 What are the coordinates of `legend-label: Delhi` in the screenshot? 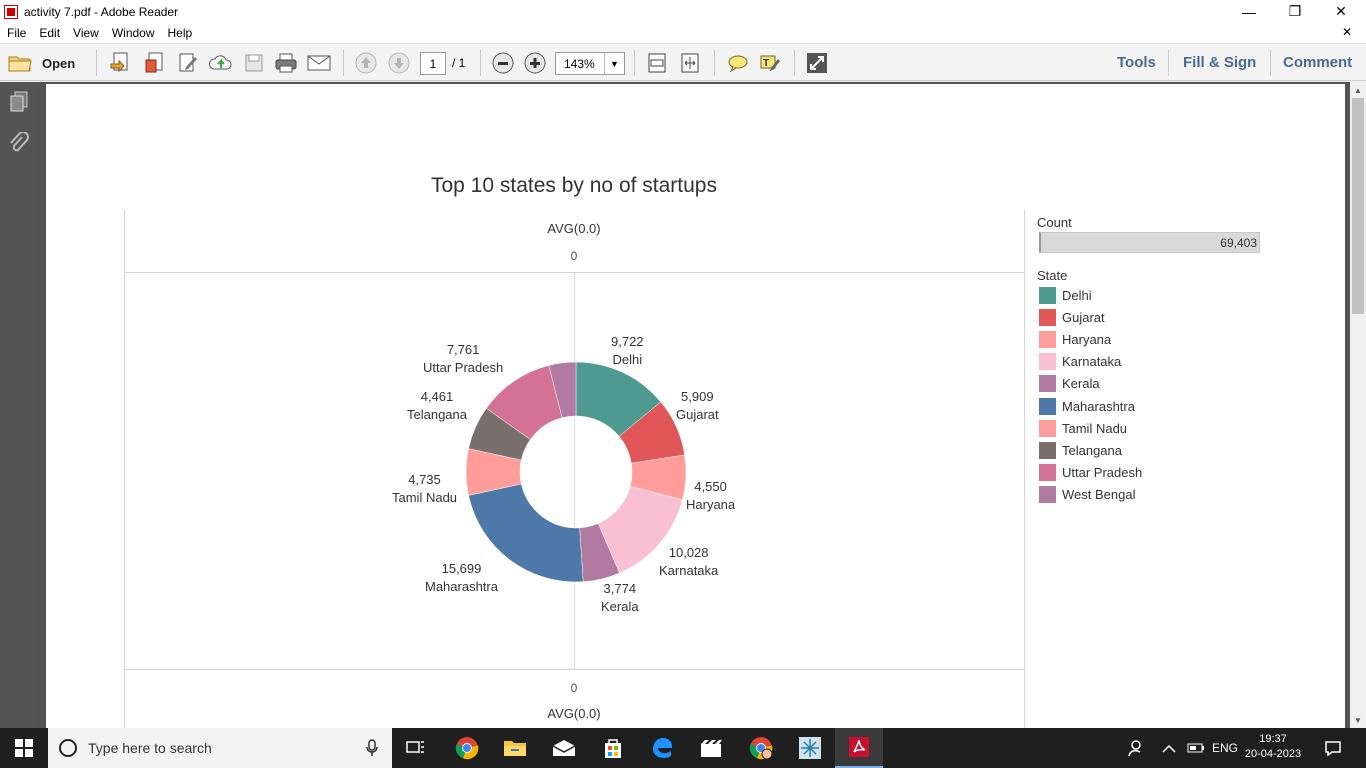 It's located at (1077, 295).